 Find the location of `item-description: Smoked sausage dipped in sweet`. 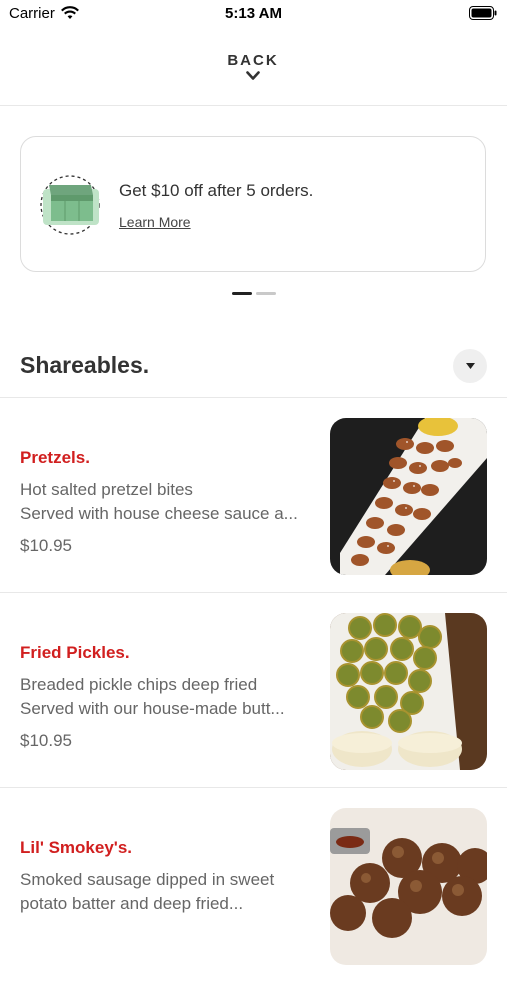

item-description: Smoked sausage dipped in sweet is located at coordinates (147, 879).